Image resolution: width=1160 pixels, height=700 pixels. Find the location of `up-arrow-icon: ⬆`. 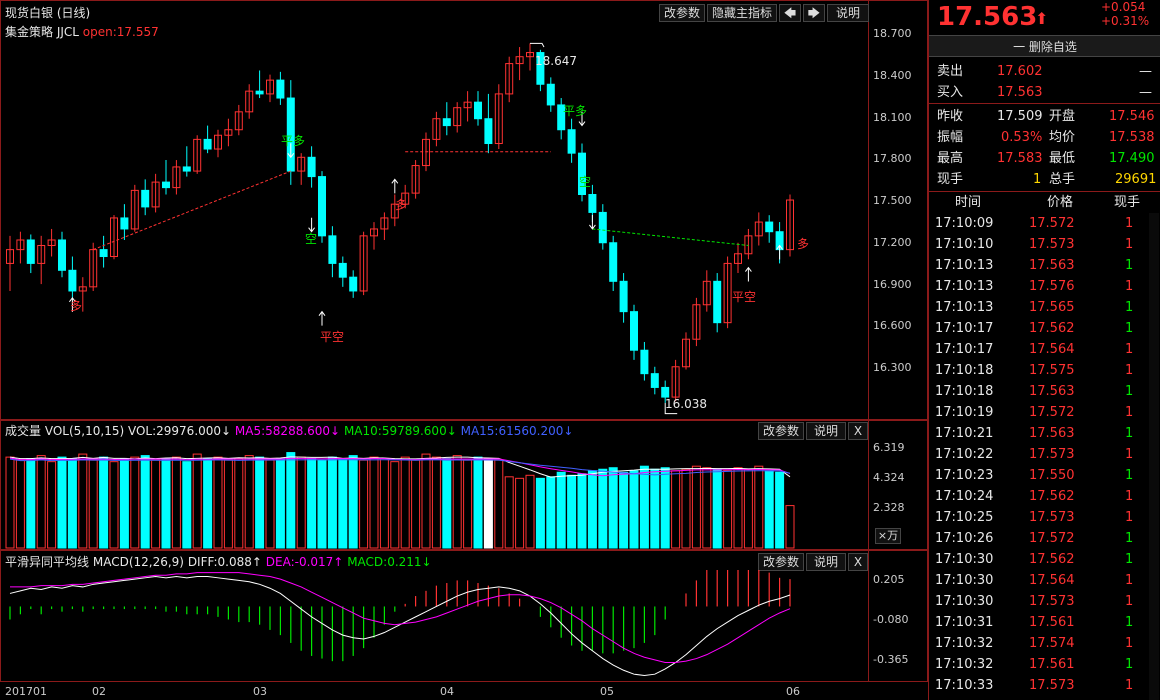

up-arrow-icon: ⬆ is located at coordinates (1042, 18).